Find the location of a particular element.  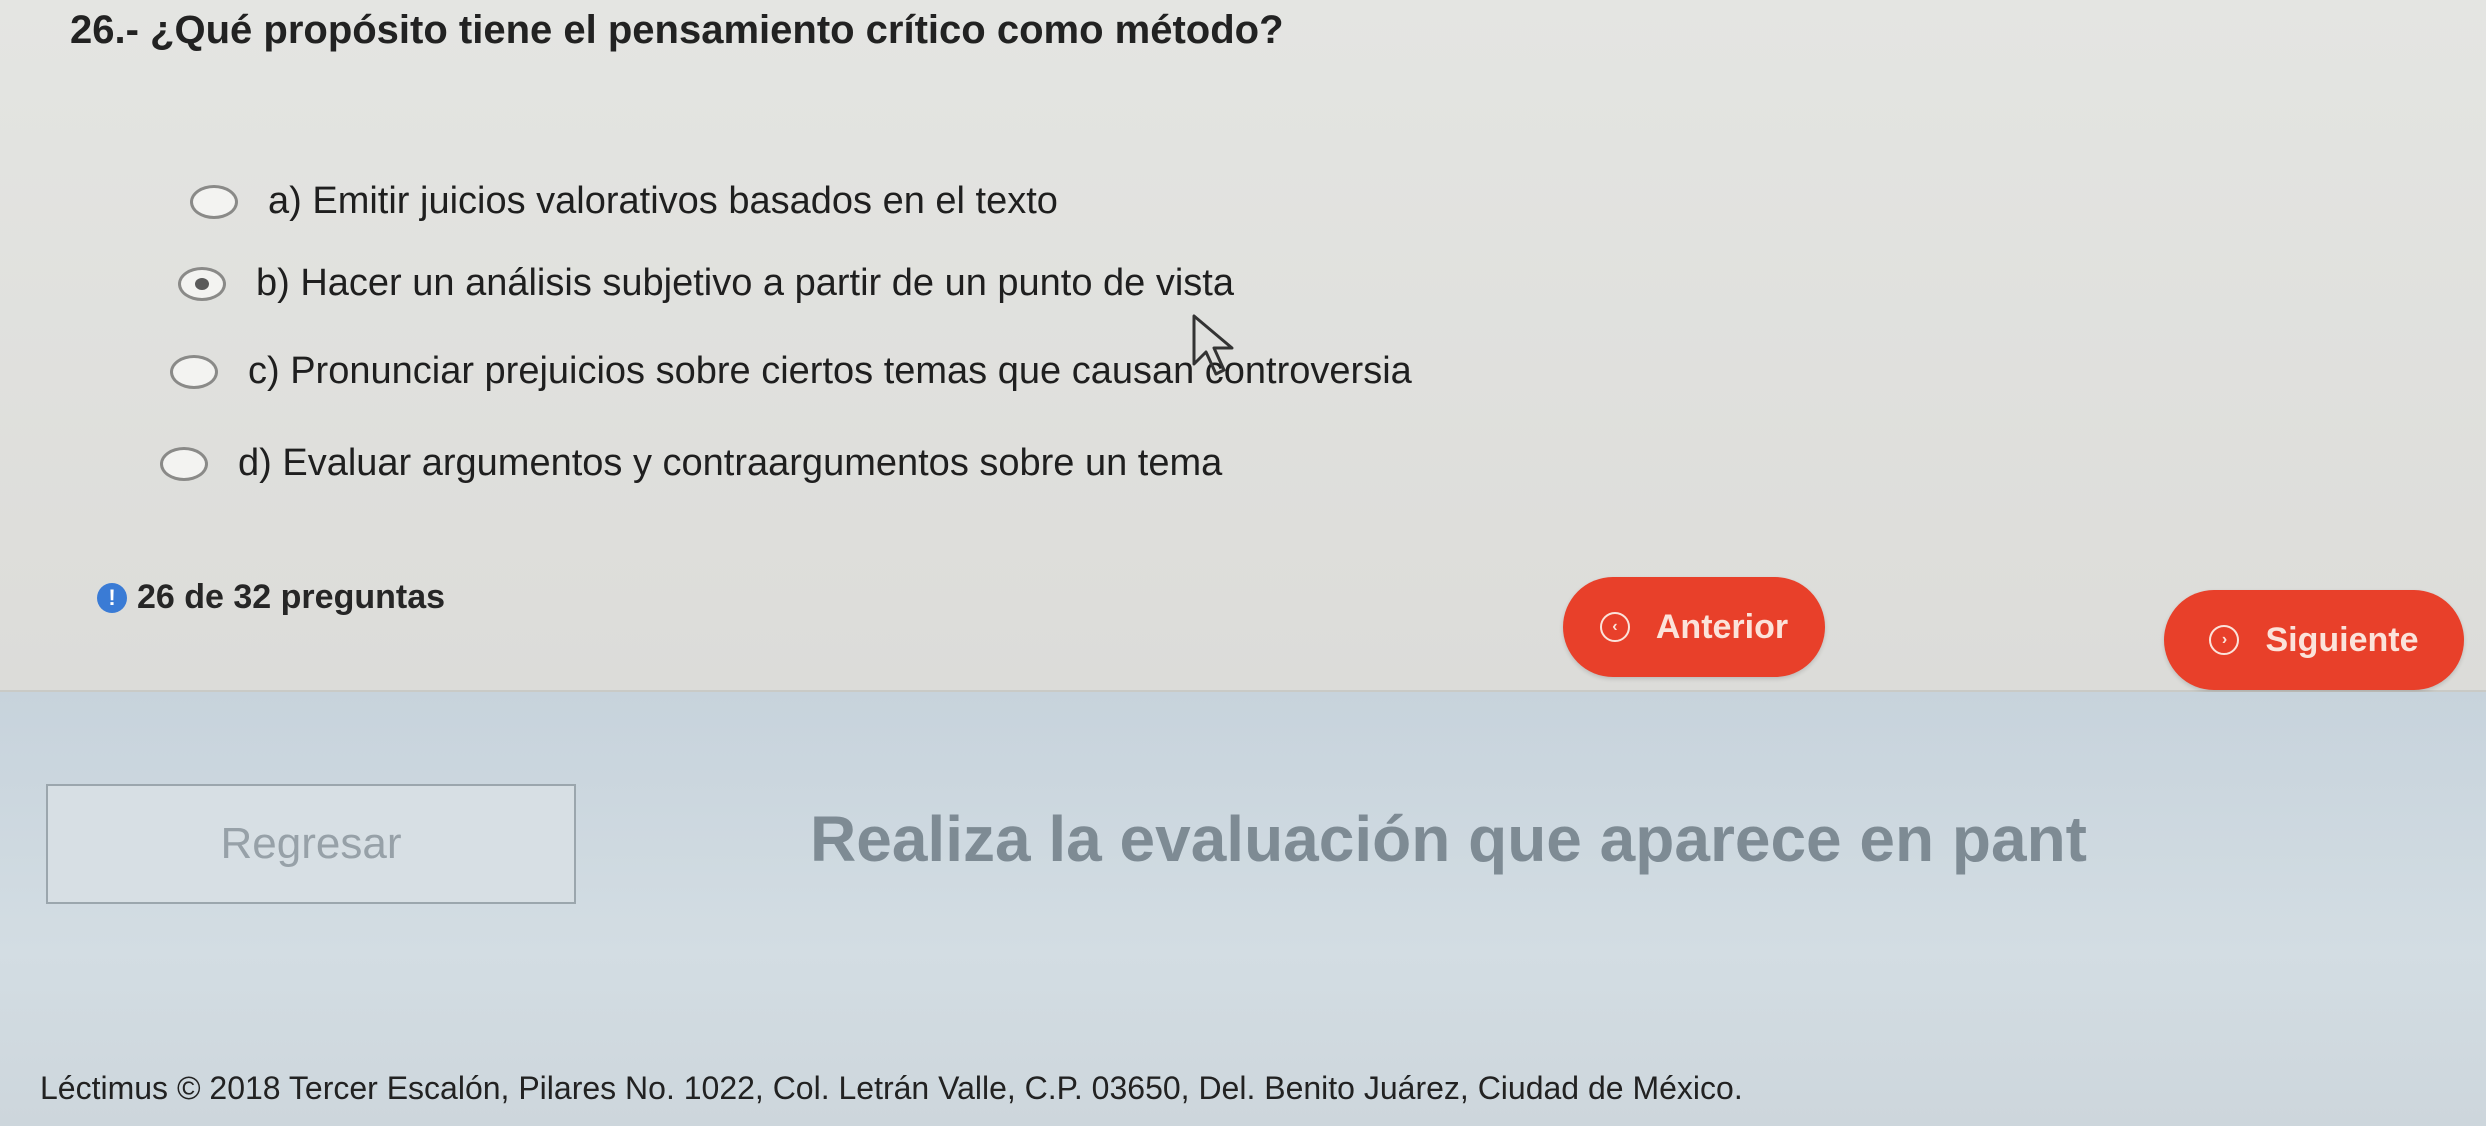

info-icon: ! is located at coordinates (112, 597).